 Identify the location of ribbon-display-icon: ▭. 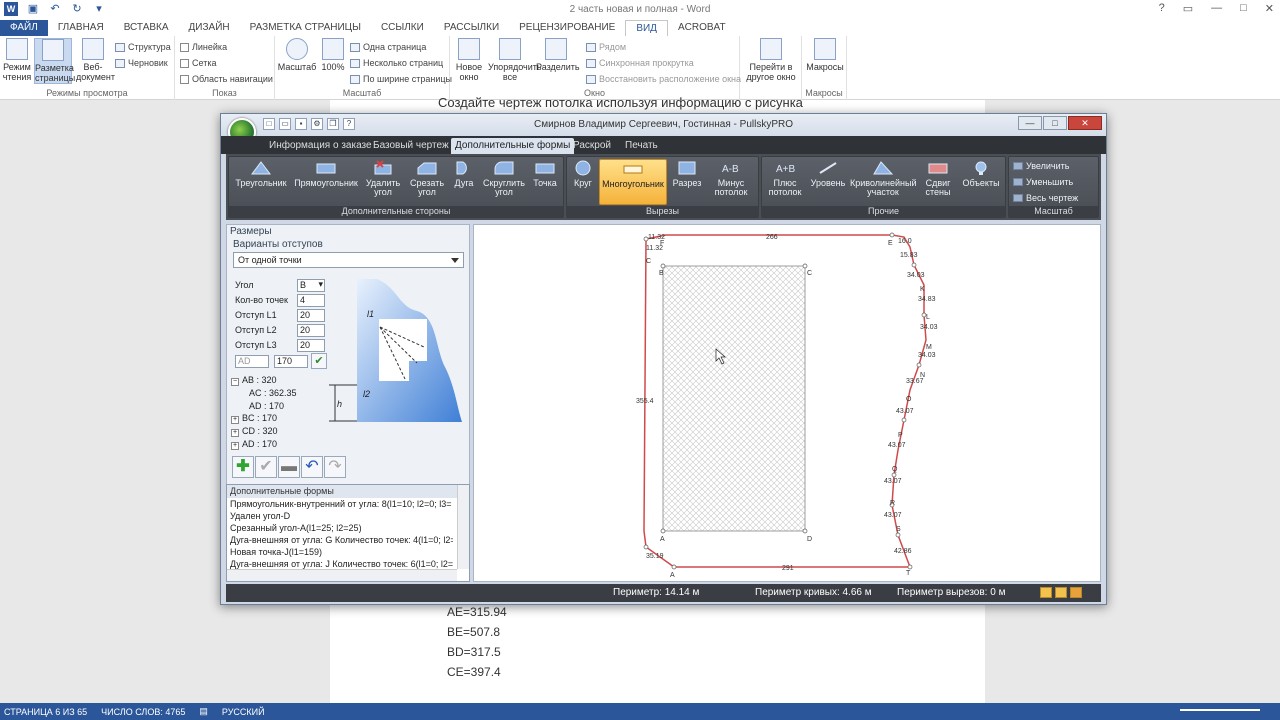
(1188, 8).